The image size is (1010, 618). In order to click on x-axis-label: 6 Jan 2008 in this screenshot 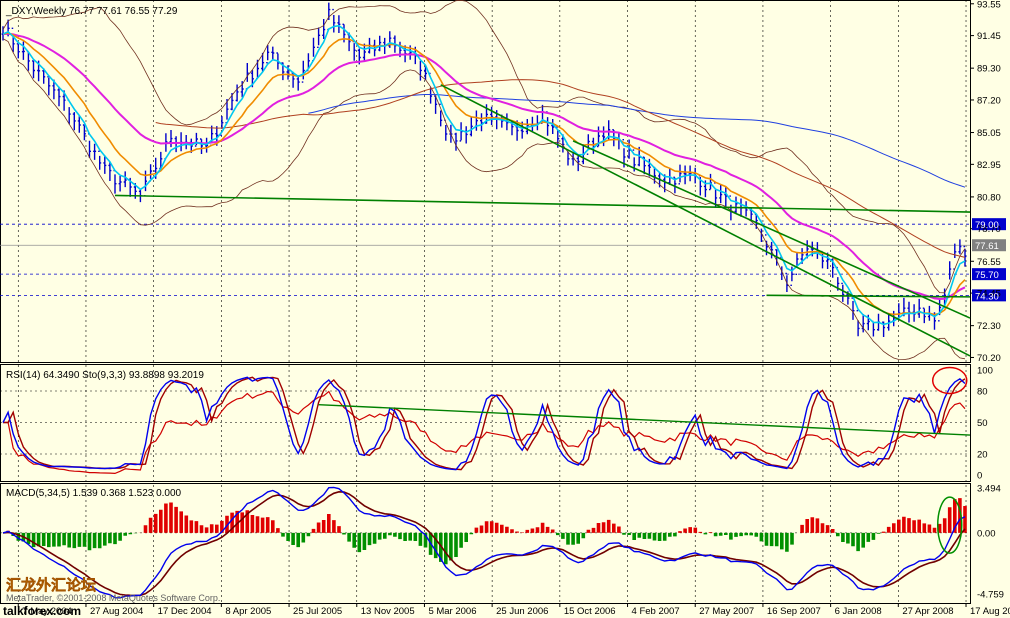, I will do `click(858, 611)`.